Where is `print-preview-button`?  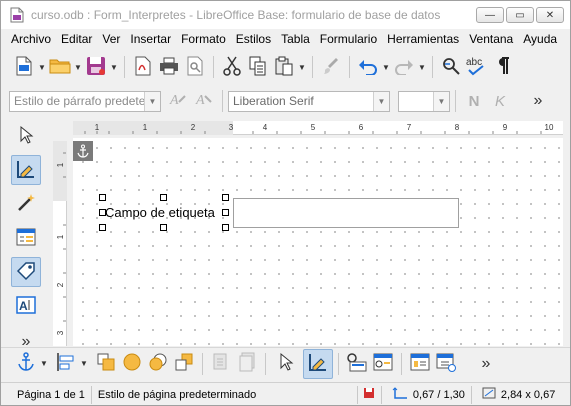 print-preview-button is located at coordinates (195, 67).